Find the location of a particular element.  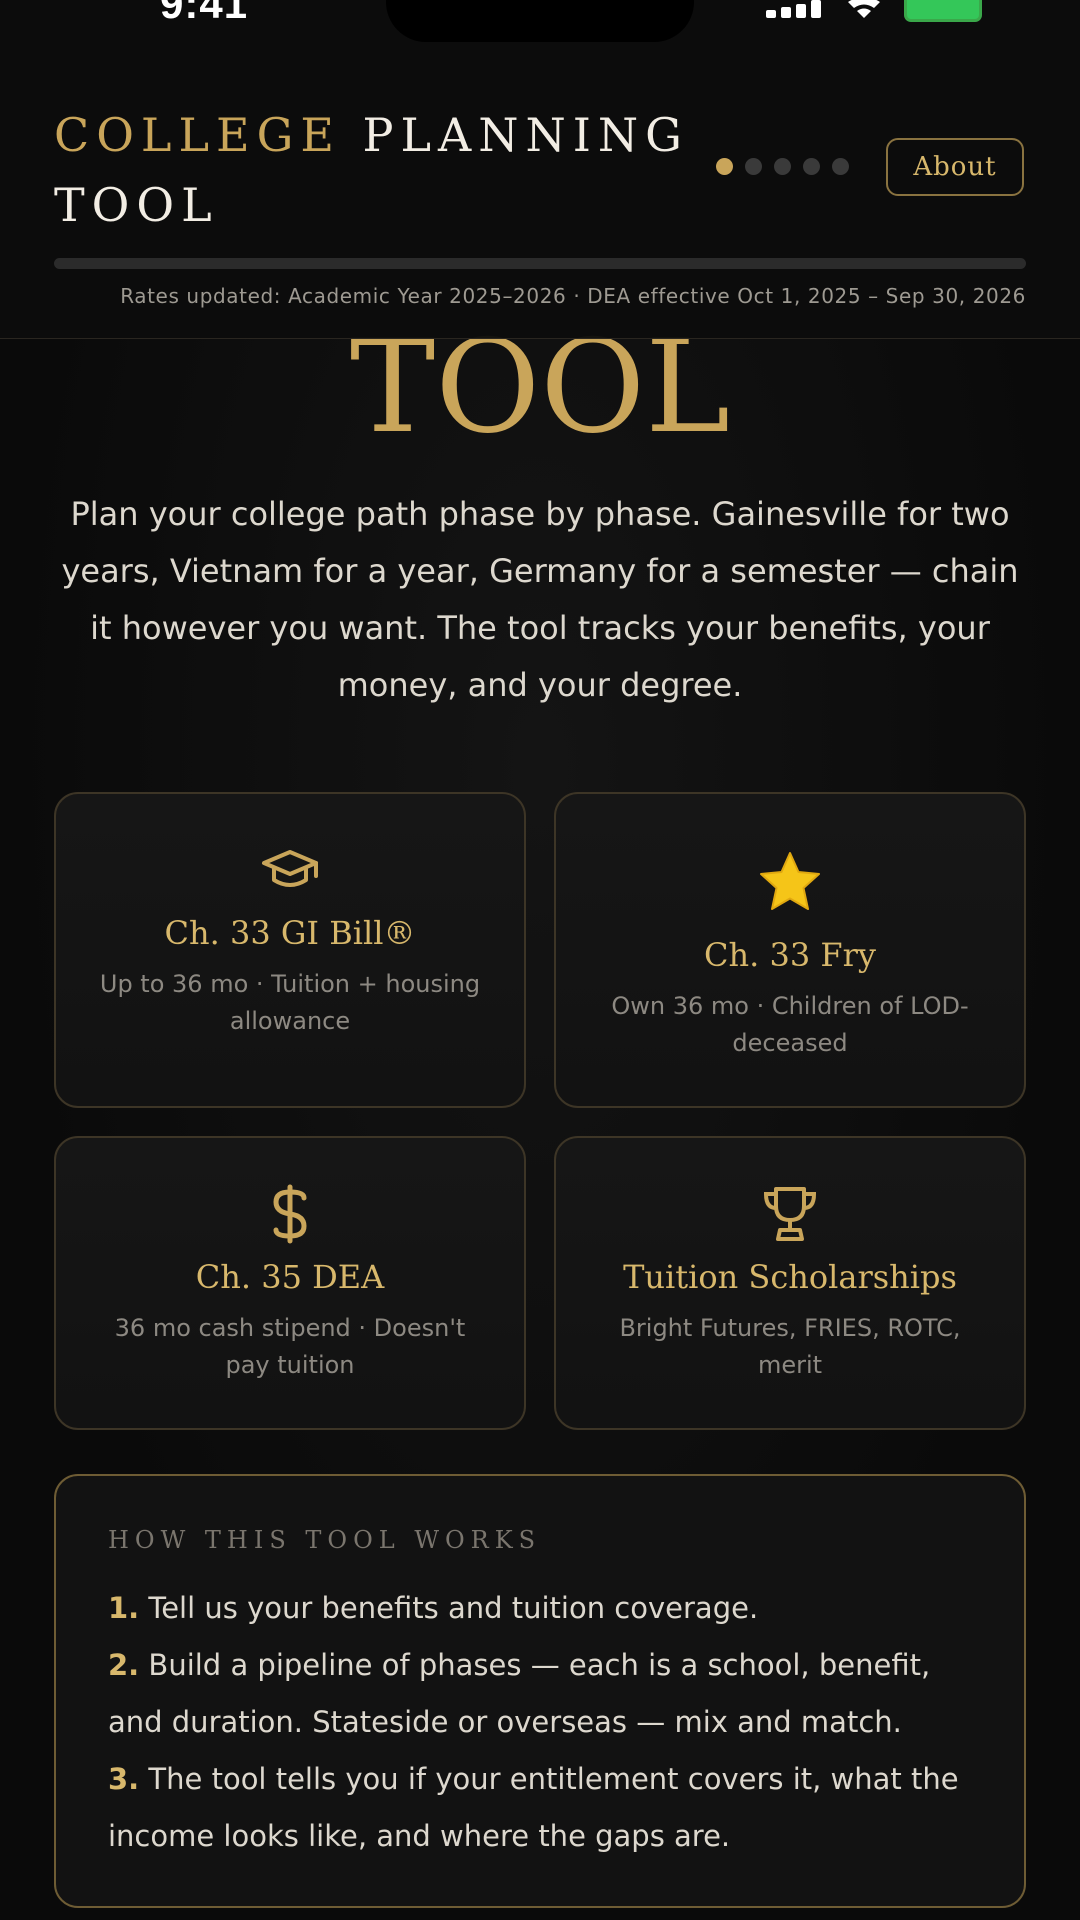

dynamic-island is located at coordinates (540, 21).